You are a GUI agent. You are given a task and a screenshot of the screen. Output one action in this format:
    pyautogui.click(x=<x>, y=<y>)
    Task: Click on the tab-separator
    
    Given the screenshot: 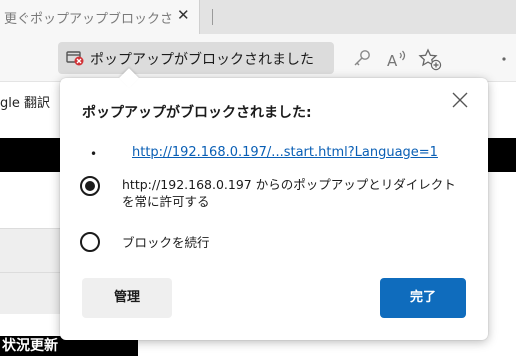 What is the action you would take?
    pyautogui.click(x=212, y=17)
    